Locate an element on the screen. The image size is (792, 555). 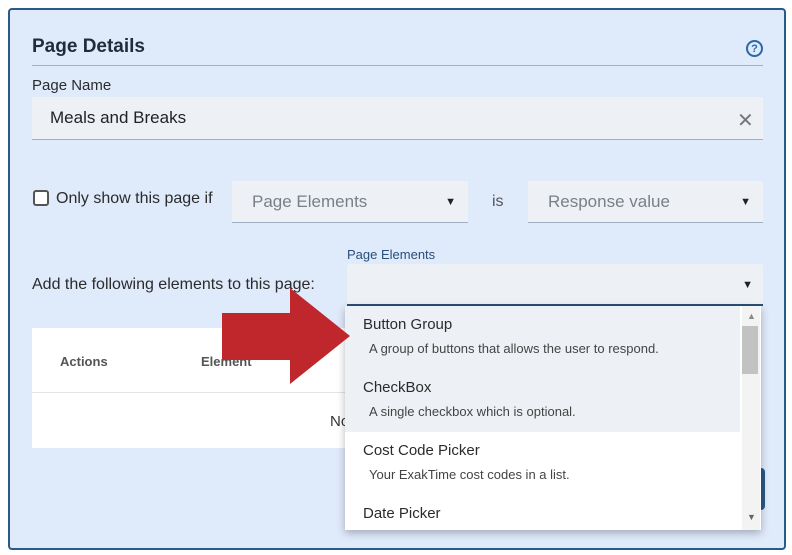
condition-operator-label: is is located at coordinates (498, 201).